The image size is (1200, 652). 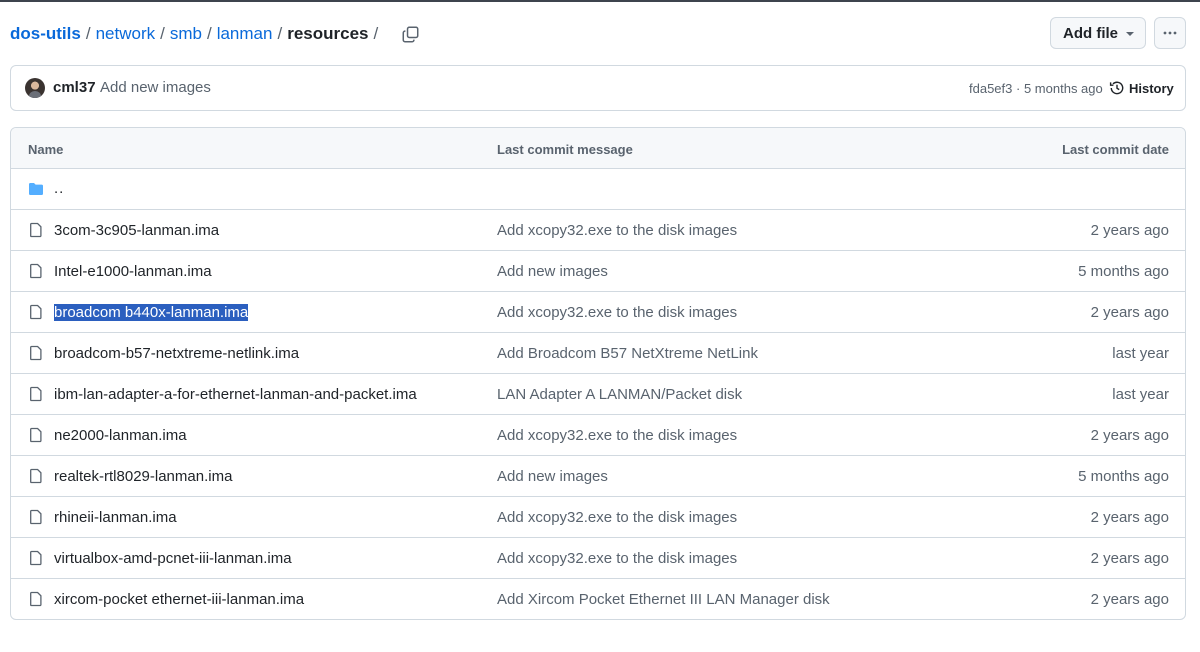 I want to click on commit-message-link: Add new images, so click(x=155, y=87).